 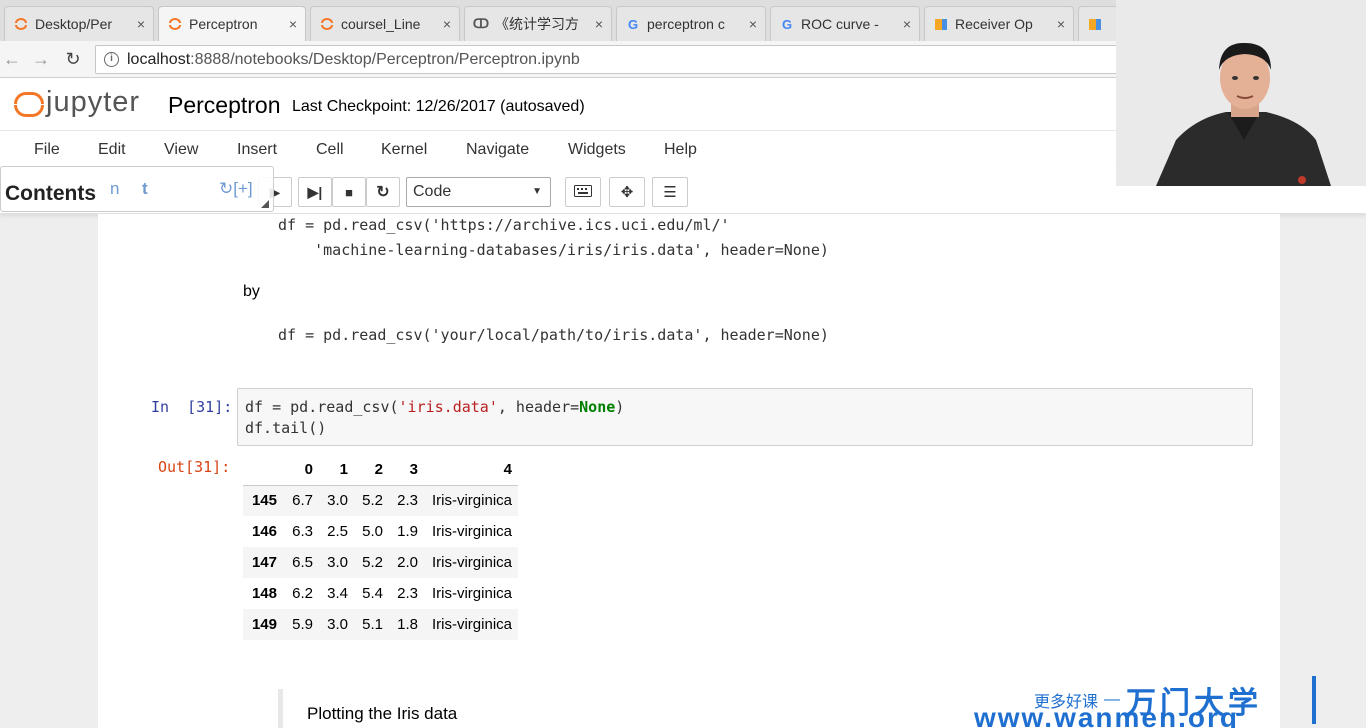 I want to click on toc-numbering-icon: n, so click(x=114, y=189).